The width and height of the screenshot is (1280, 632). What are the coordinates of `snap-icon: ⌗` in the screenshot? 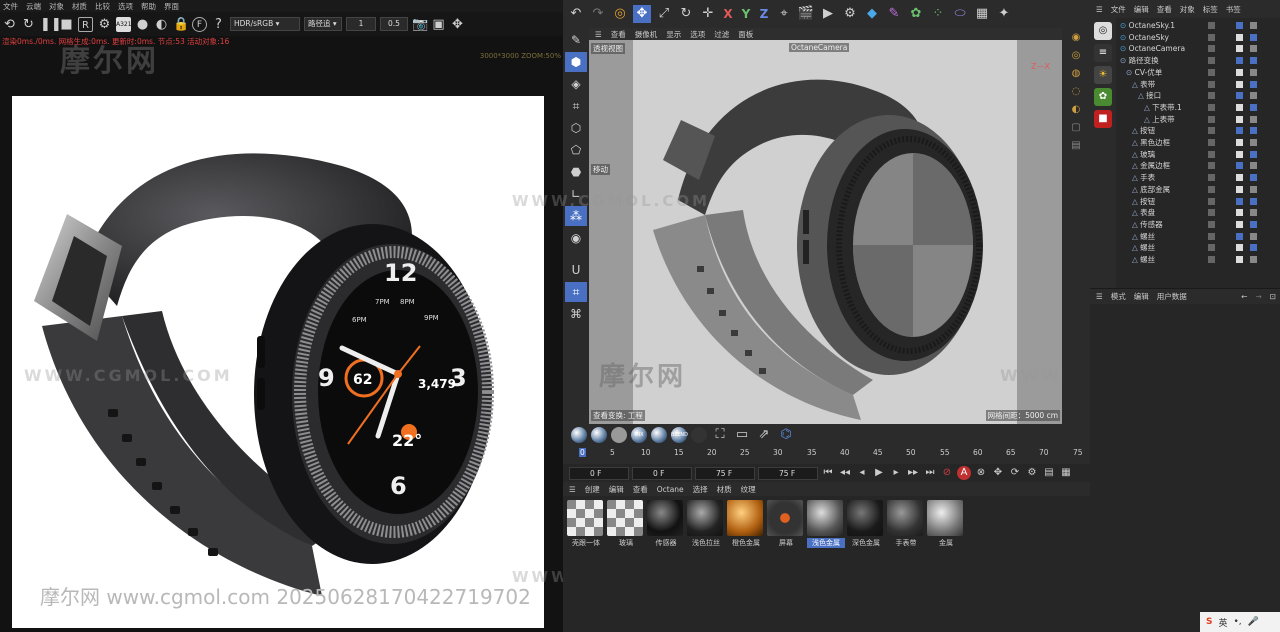 It's located at (576, 292).